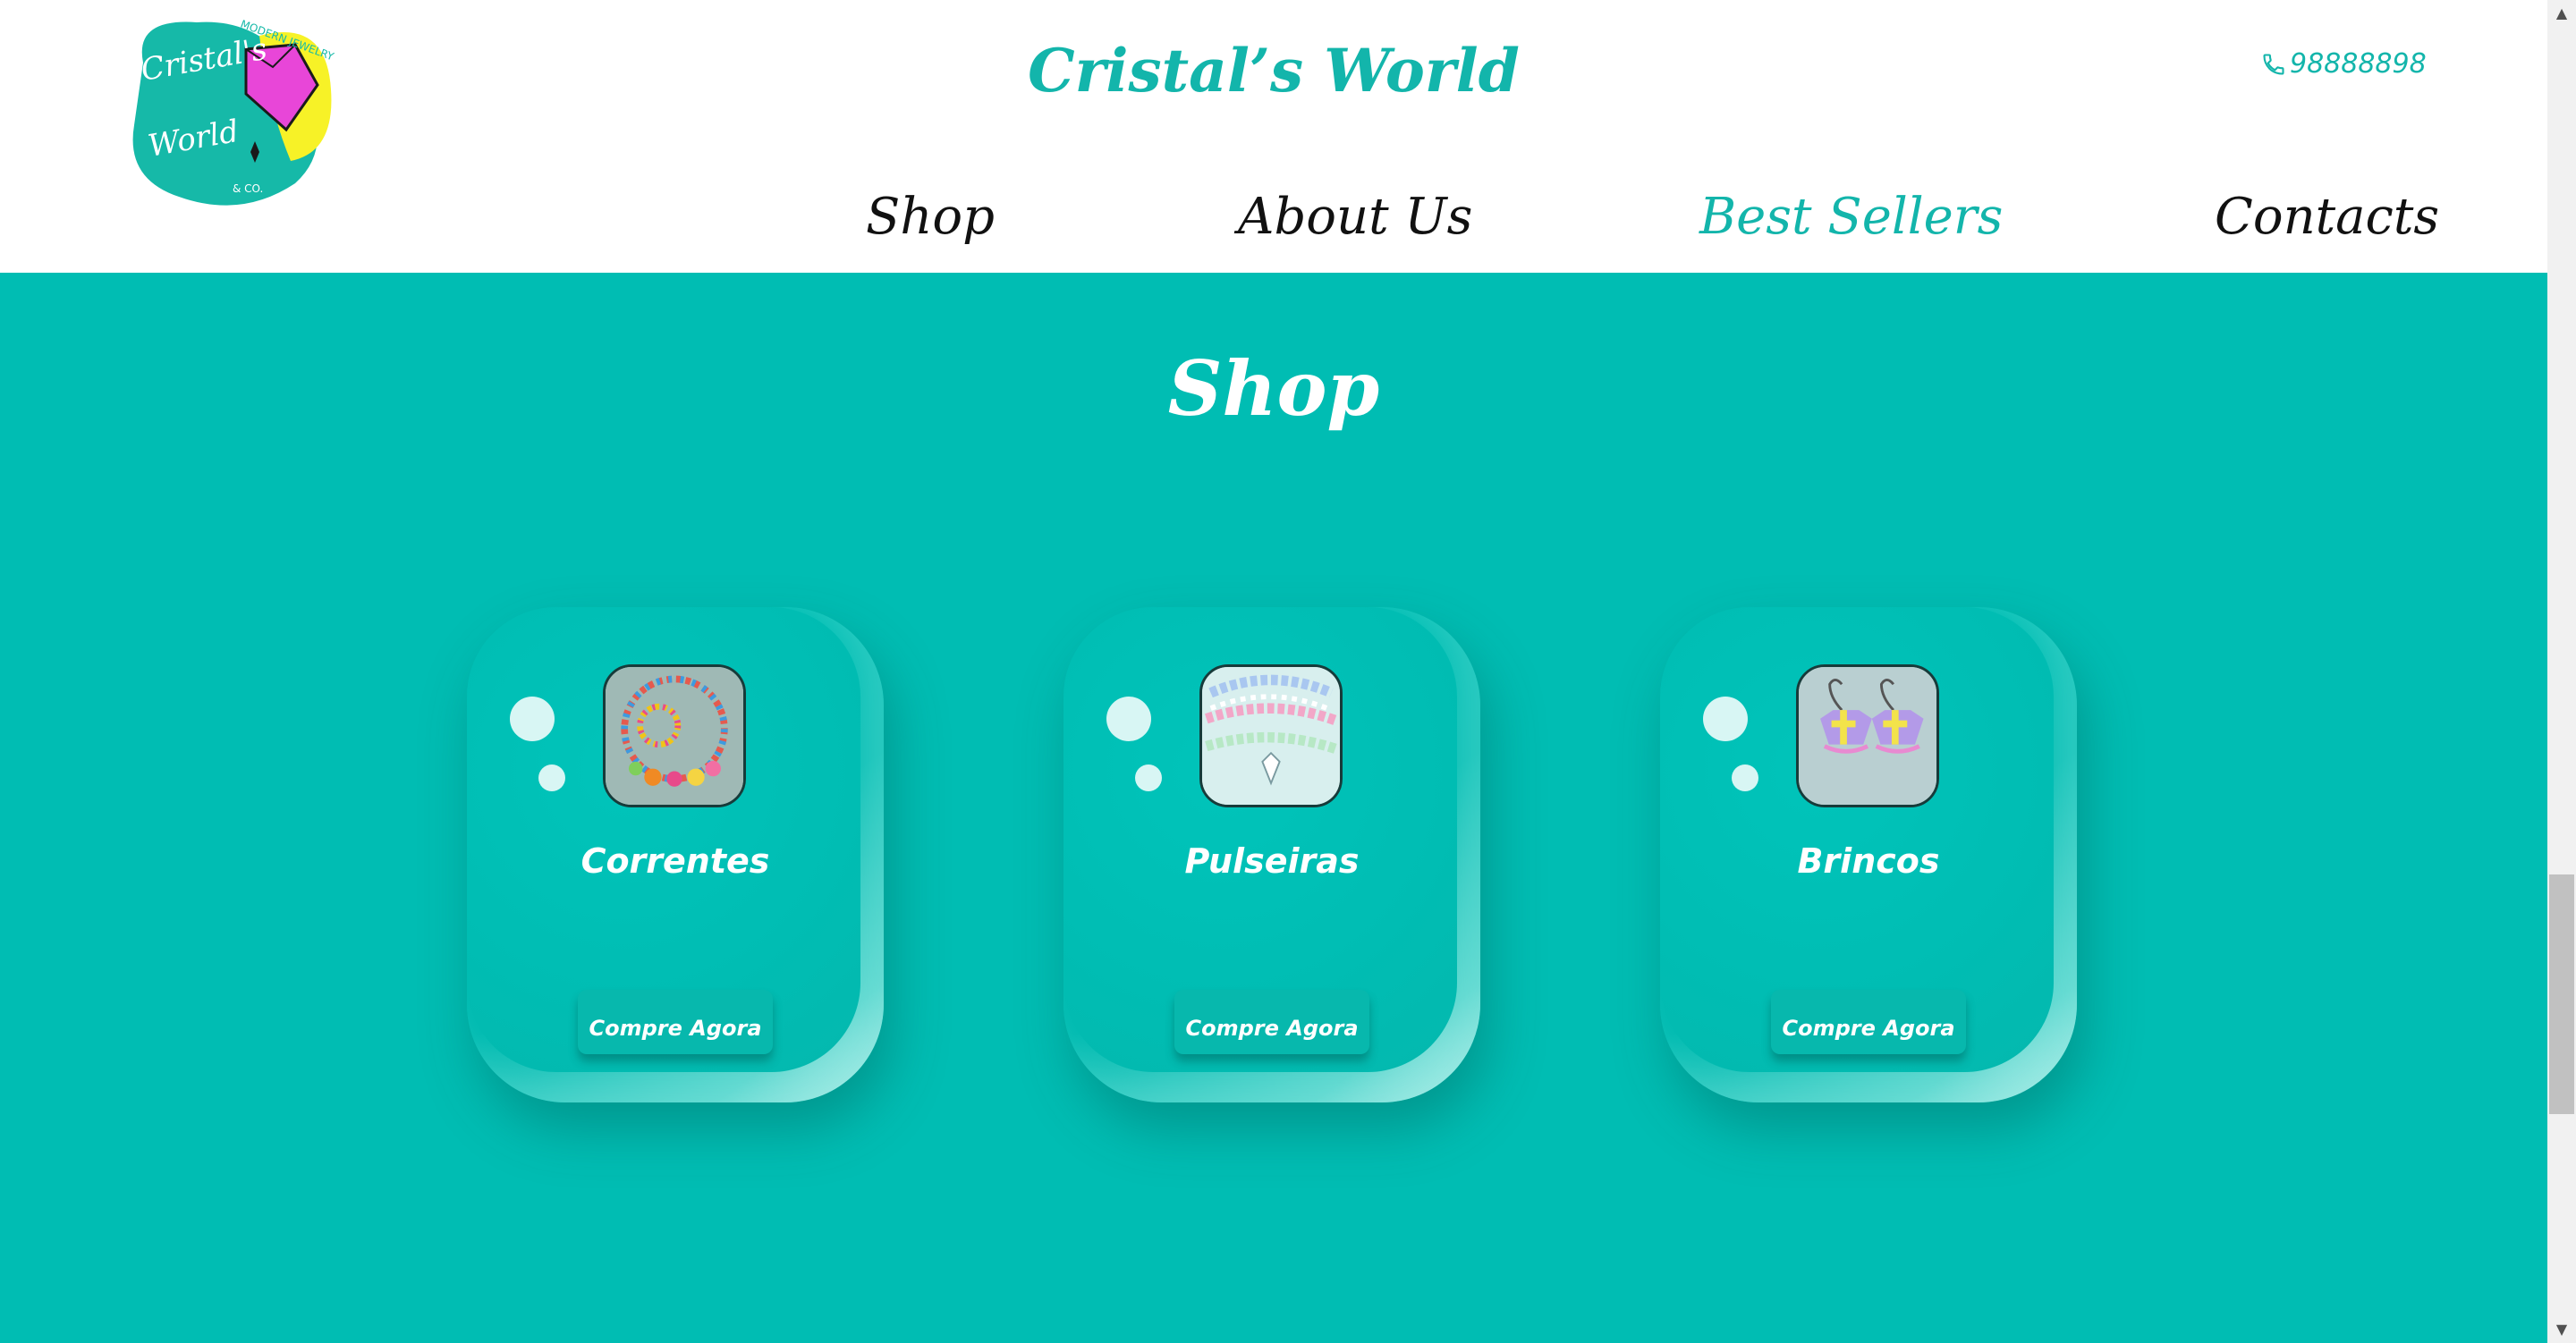 The height and width of the screenshot is (1343, 2576). Describe the element at coordinates (2561, 12) in the screenshot. I see `scroll-up-arrow-icon: ▲` at that location.